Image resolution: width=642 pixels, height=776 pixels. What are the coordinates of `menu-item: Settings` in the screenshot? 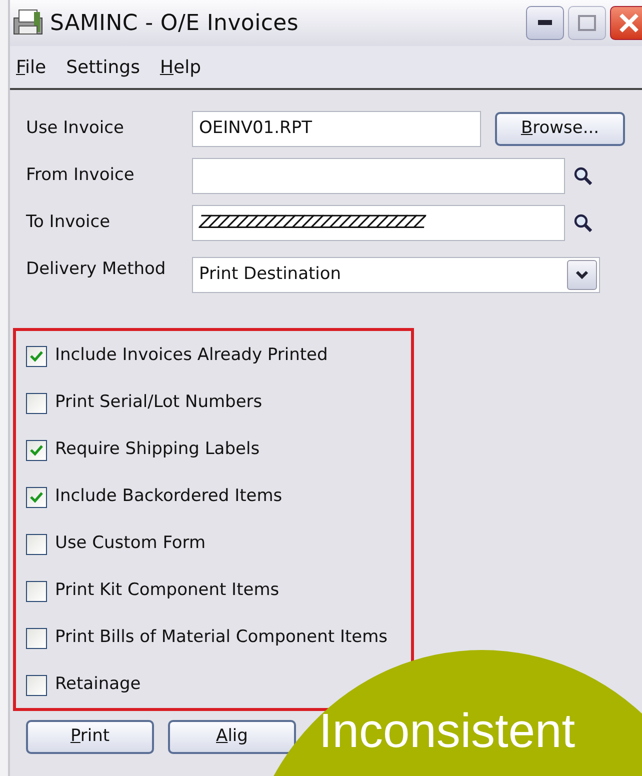 It's located at (103, 67).